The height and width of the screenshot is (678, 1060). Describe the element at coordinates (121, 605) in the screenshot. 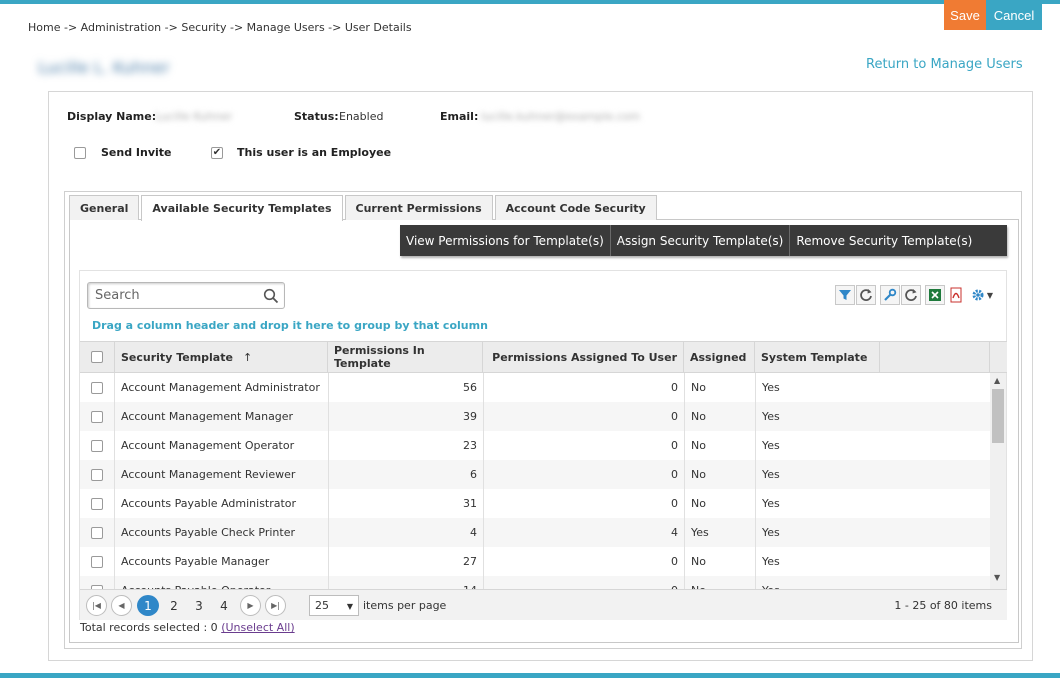

I see `previous-page-icon: ◀` at that location.